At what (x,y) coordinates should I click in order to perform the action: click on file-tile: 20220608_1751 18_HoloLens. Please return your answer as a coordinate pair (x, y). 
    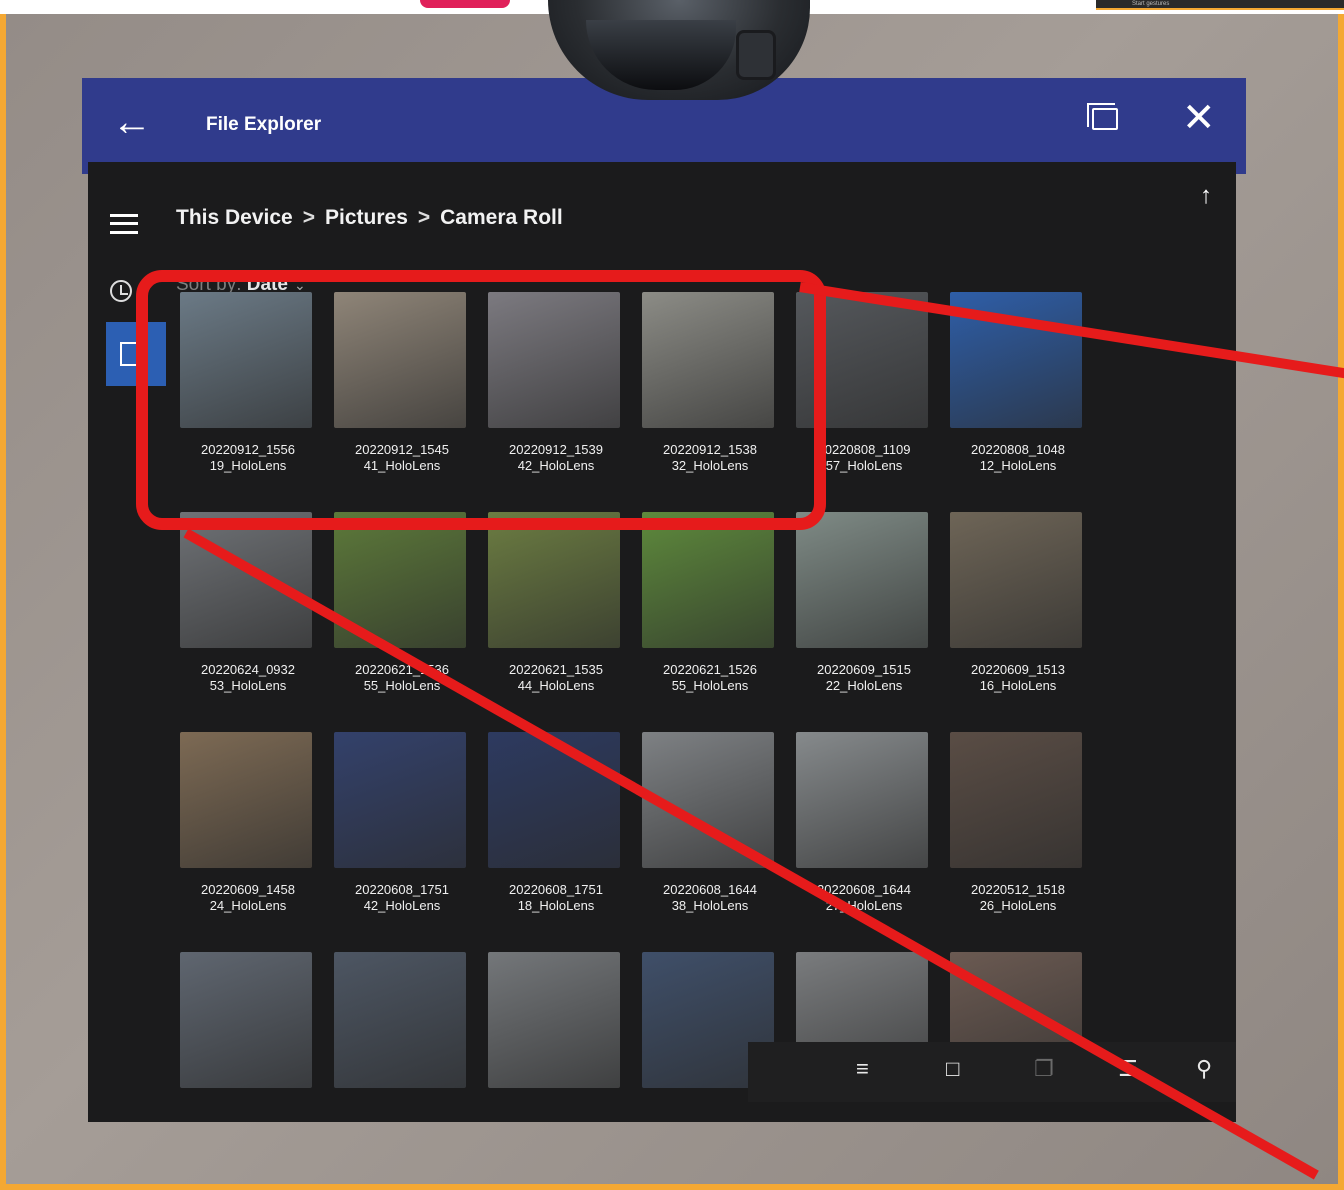
    Looking at the image, I should click on (556, 840).